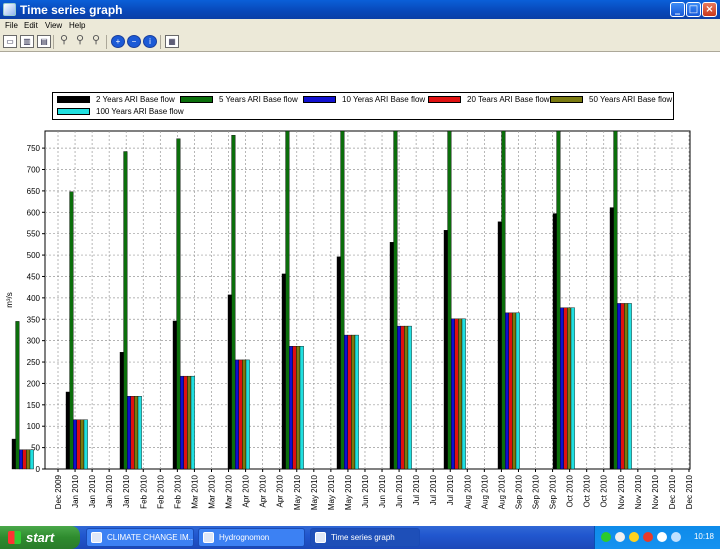 The image size is (720, 549). I want to click on network-icon, so click(606, 537).